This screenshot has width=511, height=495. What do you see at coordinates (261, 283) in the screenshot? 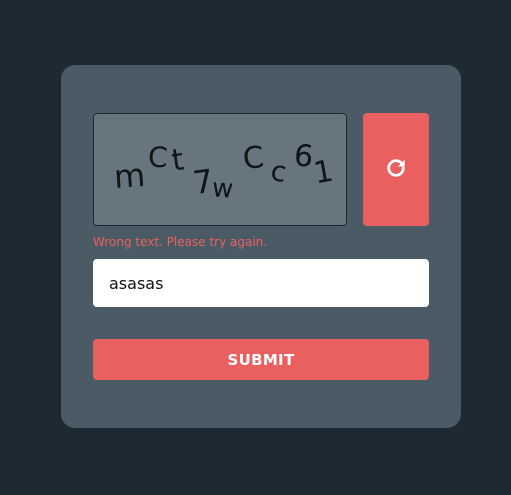
I see `captcha-input` at bounding box center [261, 283].